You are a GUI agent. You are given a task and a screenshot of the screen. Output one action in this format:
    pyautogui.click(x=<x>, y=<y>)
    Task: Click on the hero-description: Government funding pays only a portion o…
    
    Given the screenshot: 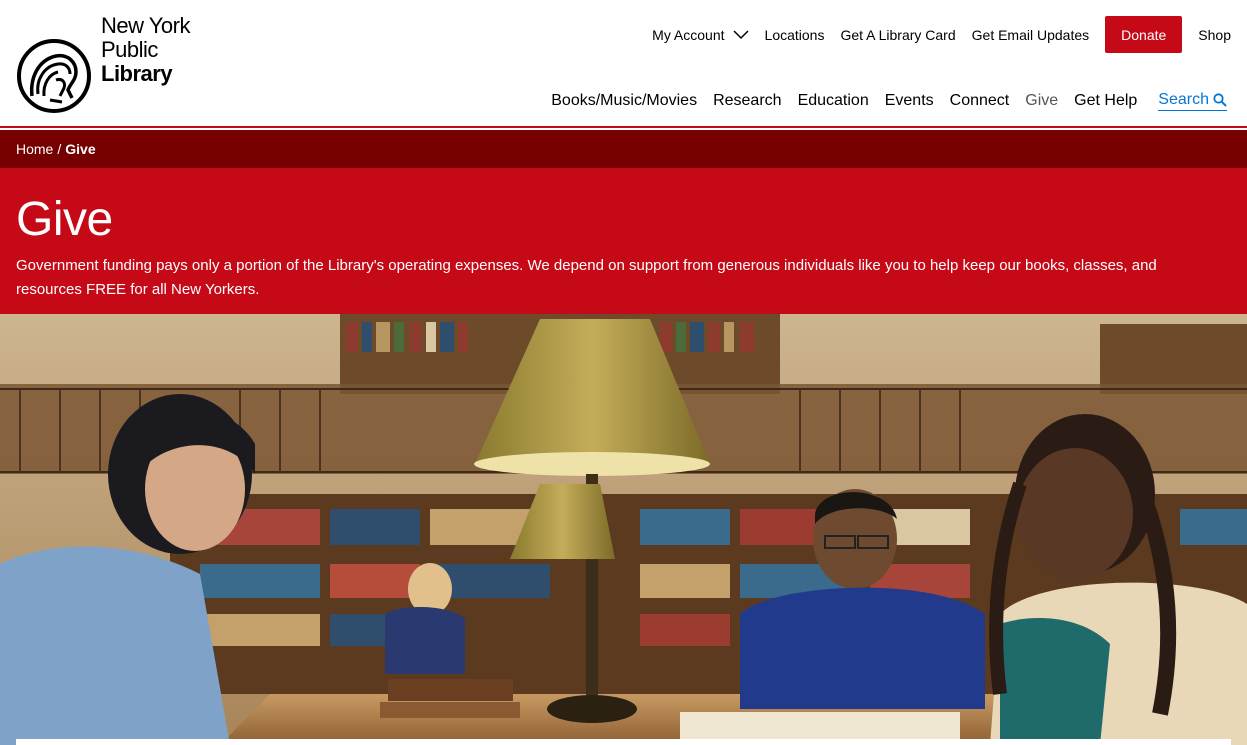 What is the action you would take?
    pyautogui.click(x=586, y=277)
    